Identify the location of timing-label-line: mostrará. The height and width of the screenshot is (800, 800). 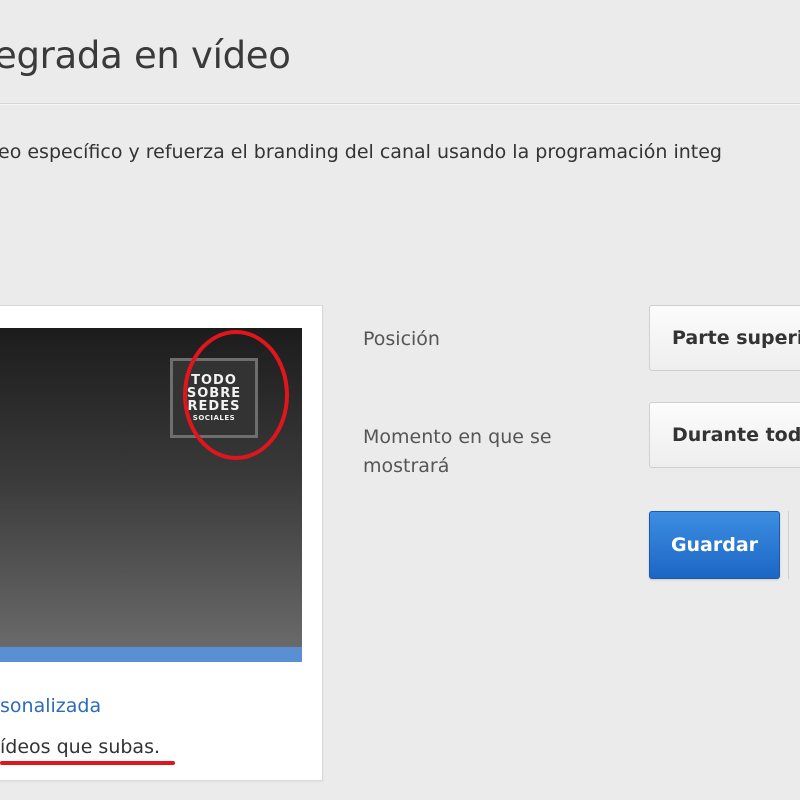
(406, 466).